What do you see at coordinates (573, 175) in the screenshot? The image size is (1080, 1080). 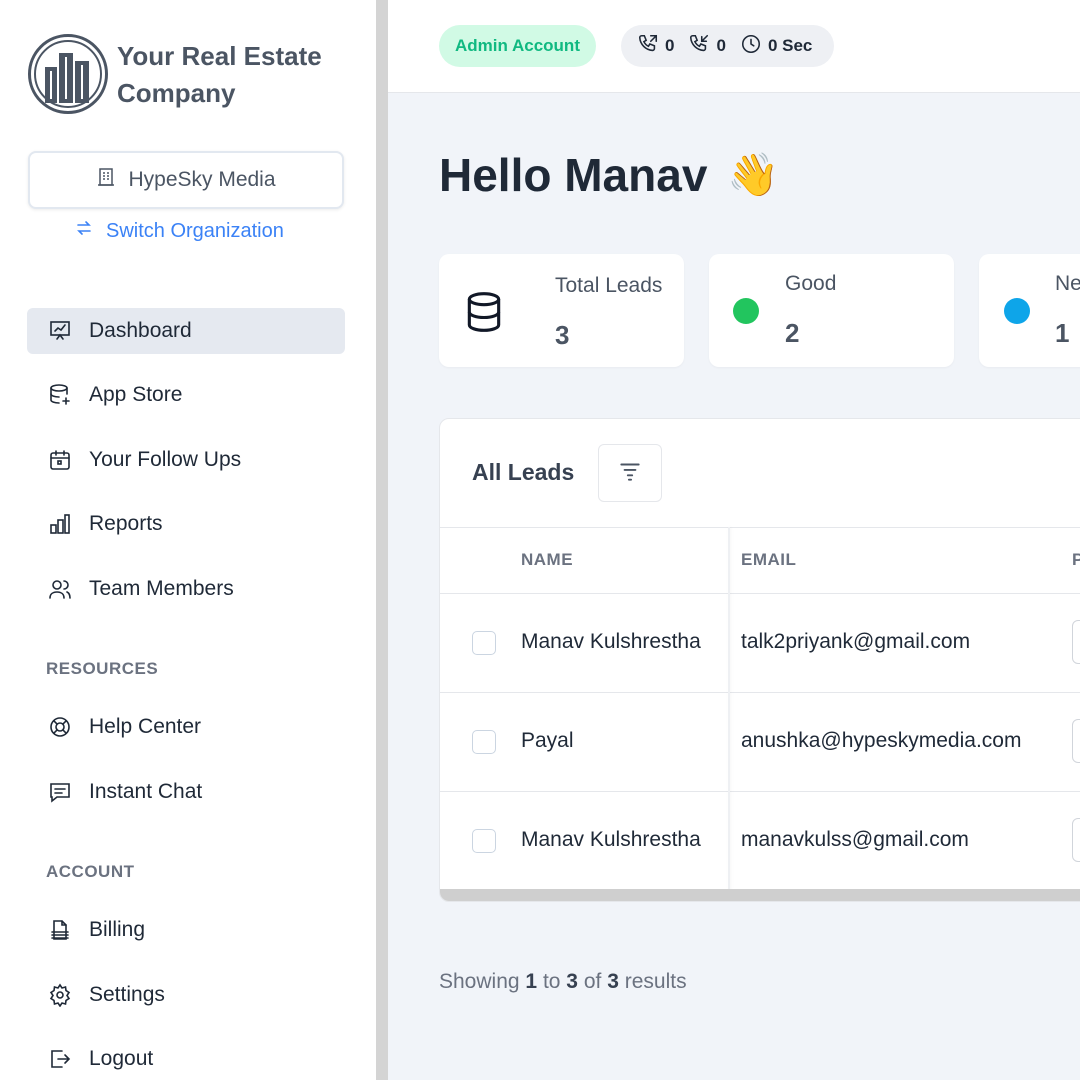 I see `greeting-text: Hello Manav` at bounding box center [573, 175].